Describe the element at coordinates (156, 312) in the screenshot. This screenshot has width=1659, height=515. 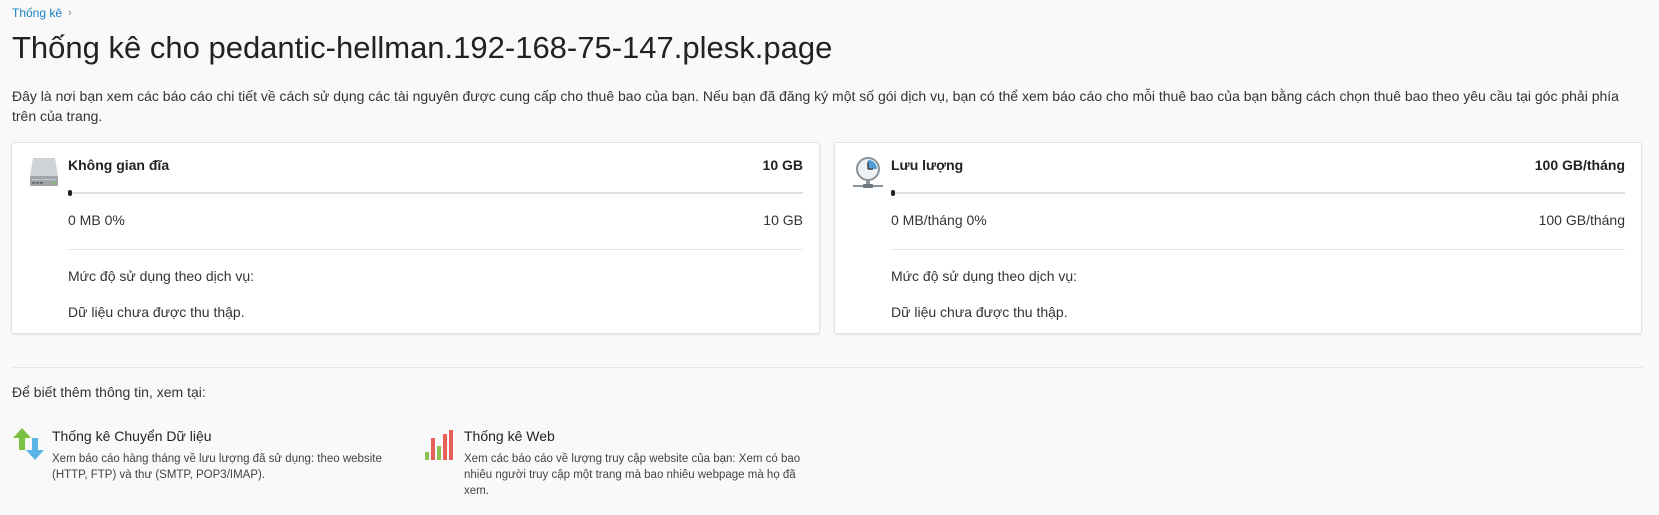
I see `disk-no-data-message: Dữ liệu chưa được thu thập.` at that location.